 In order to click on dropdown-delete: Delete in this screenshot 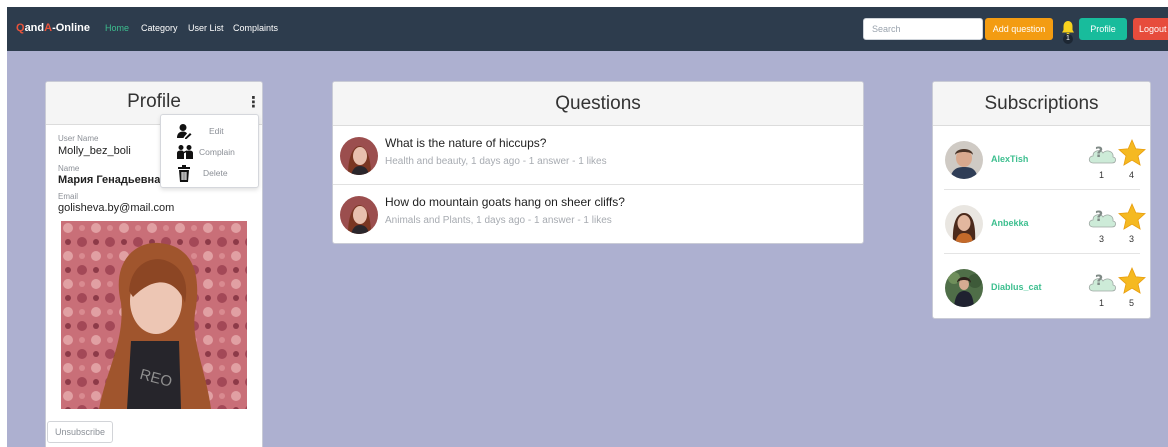, I will do `click(210, 173)`.